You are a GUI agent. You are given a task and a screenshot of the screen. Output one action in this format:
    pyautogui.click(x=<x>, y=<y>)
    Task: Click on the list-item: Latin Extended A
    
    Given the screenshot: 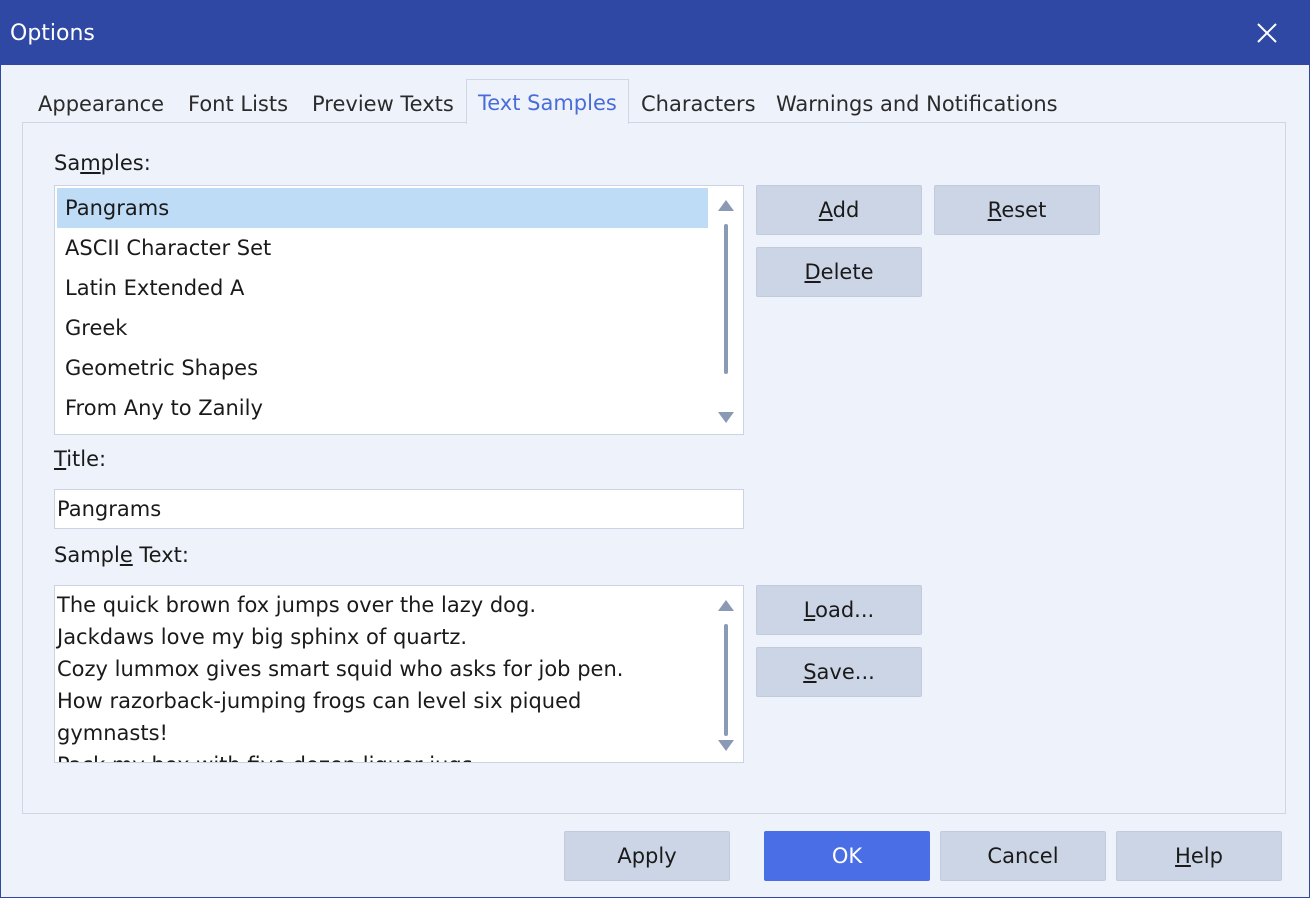 What is the action you would take?
    pyautogui.click(x=382, y=288)
    